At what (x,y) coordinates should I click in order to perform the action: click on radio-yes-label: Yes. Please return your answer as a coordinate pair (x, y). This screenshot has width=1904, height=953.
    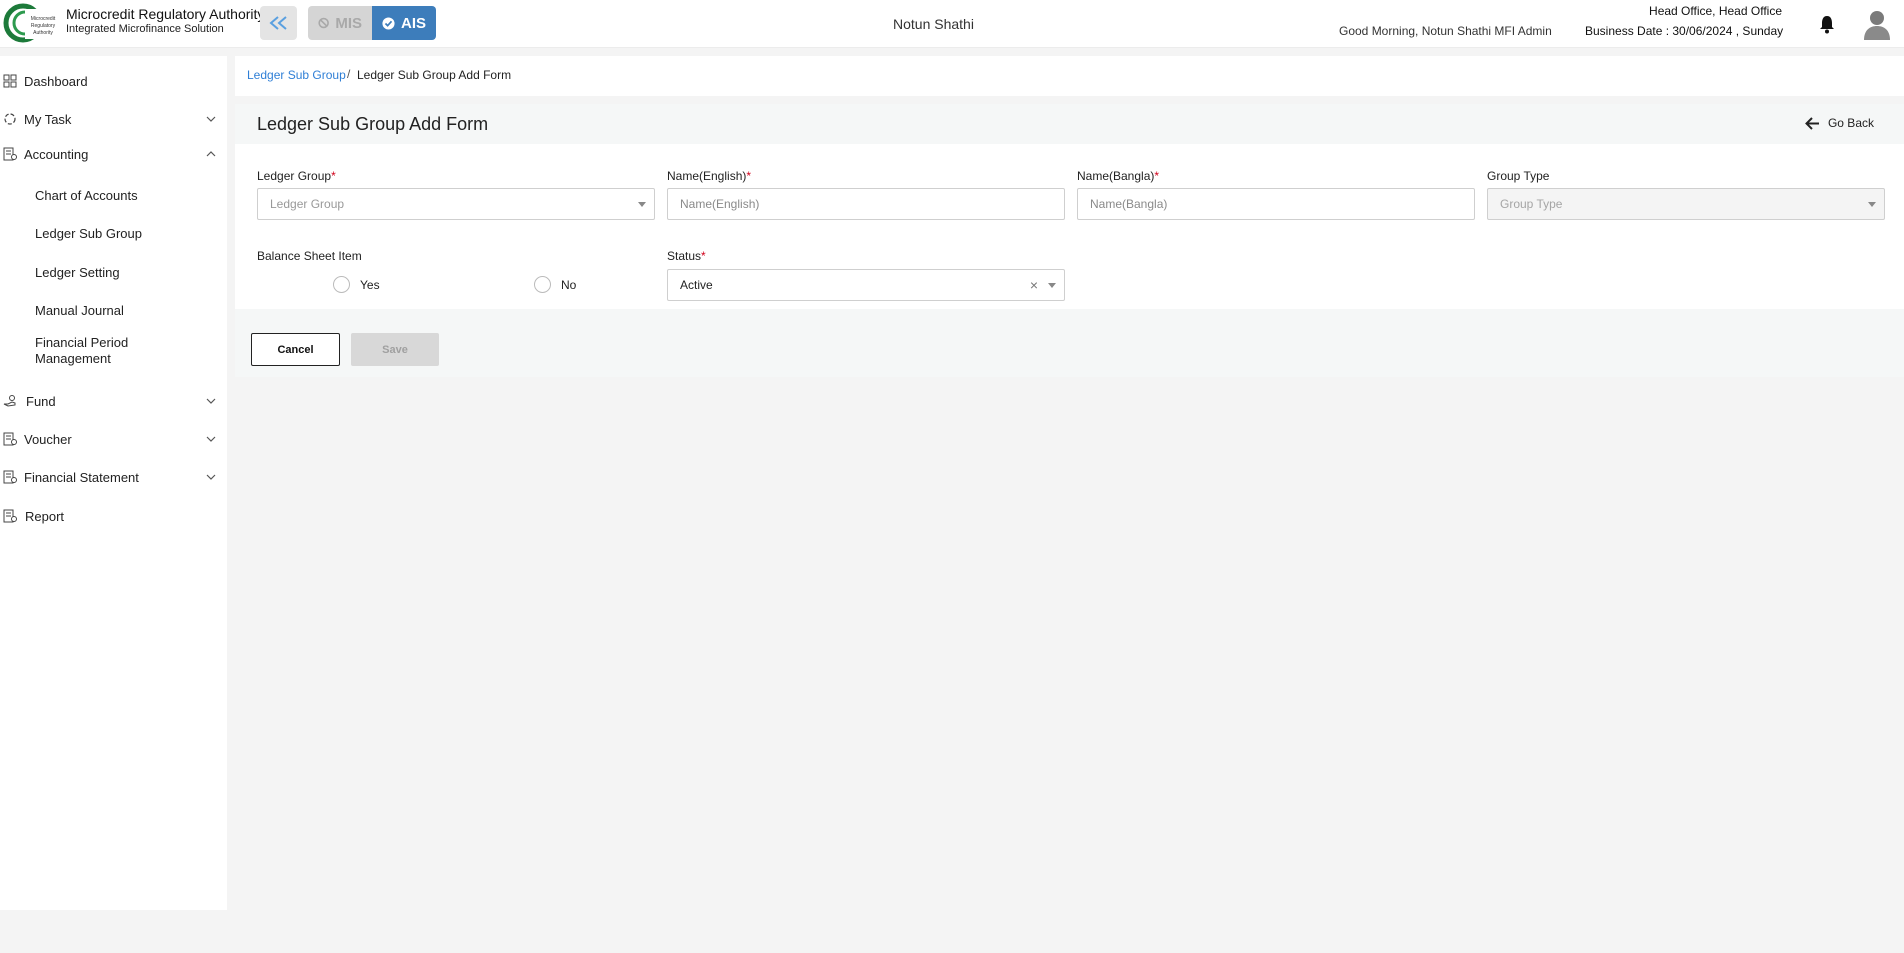
    Looking at the image, I should click on (370, 284).